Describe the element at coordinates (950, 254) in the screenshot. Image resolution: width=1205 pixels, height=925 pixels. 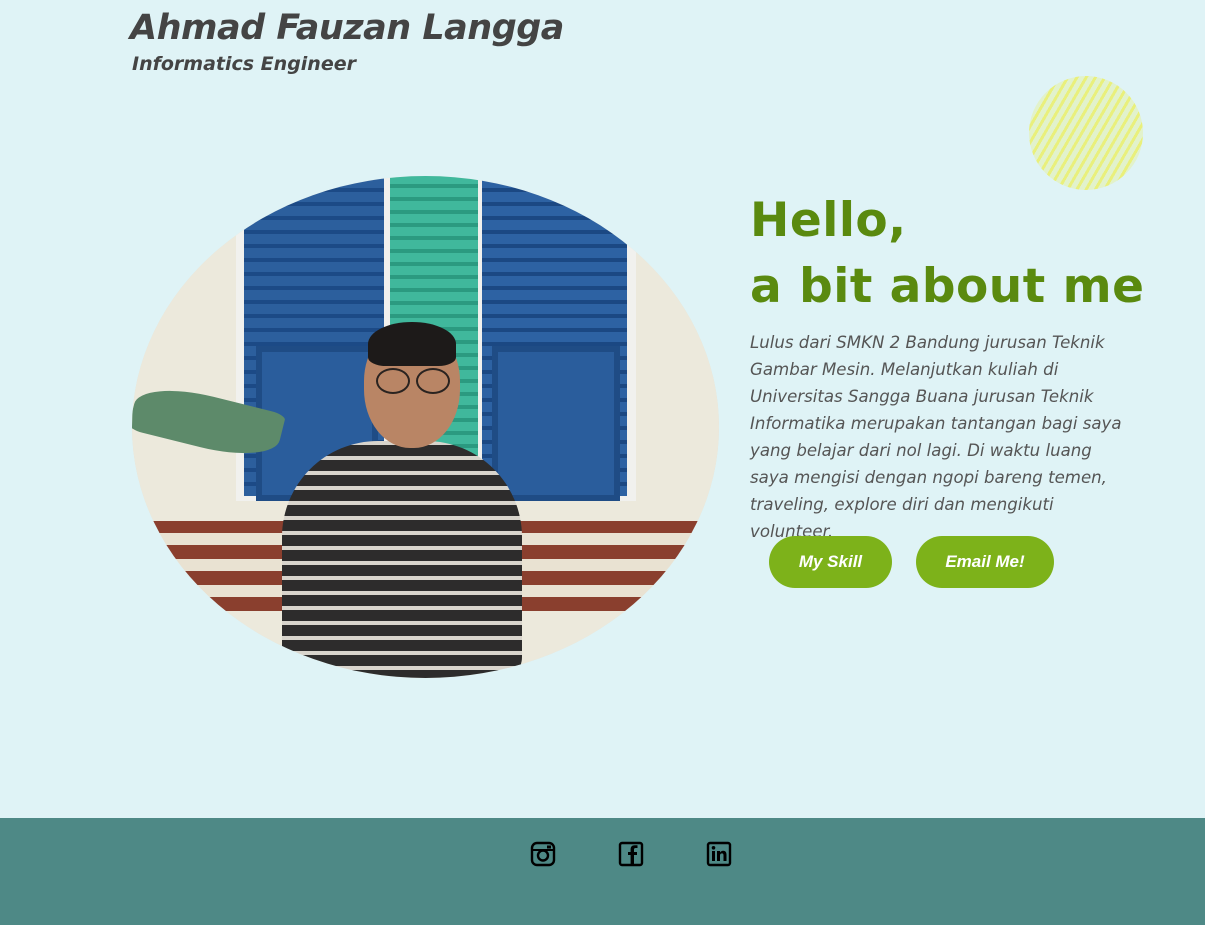
I see `about-title: Hello, a bit about me` at that location.